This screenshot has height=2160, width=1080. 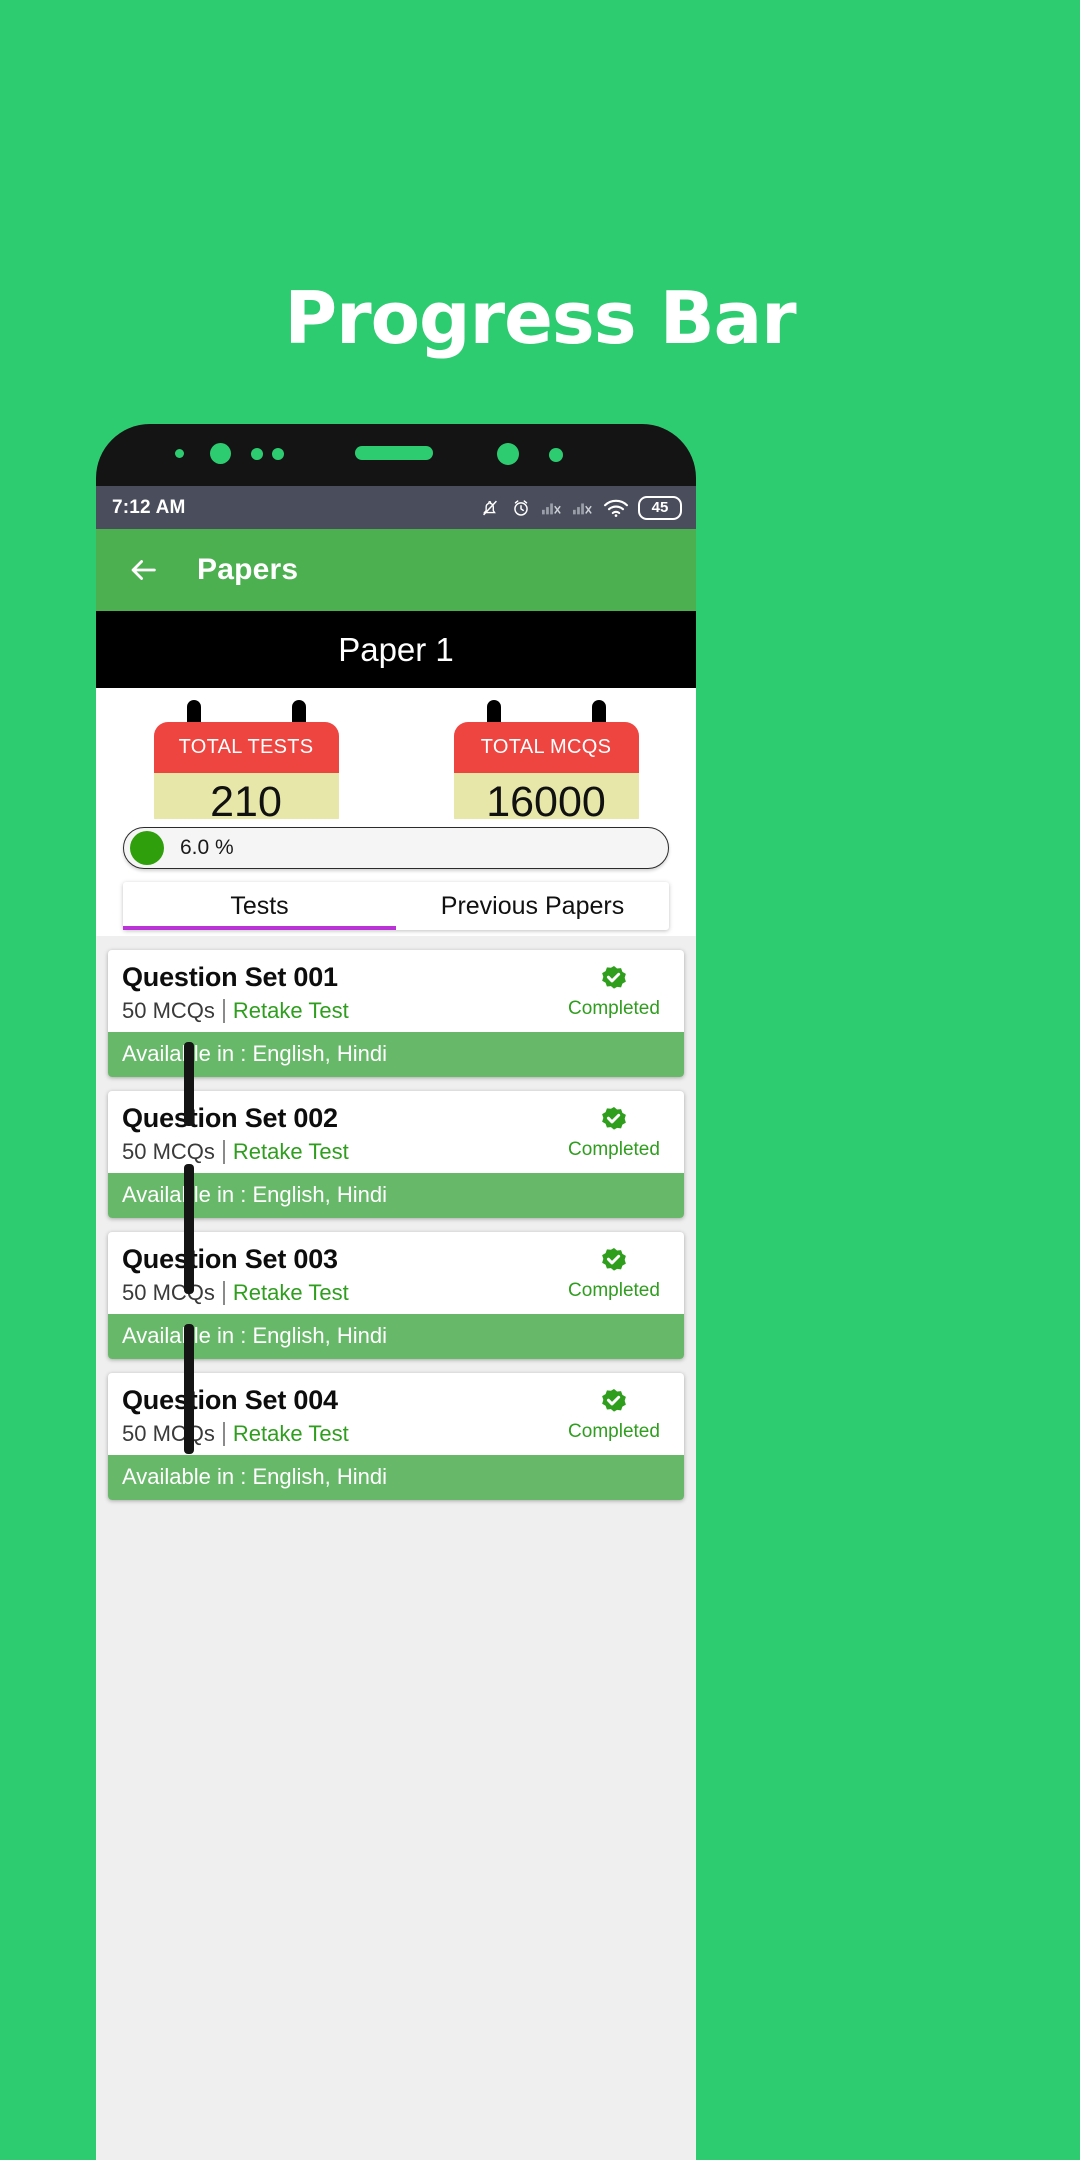 What do you see at coordinates (189, 1389) in the screenshot?
I see `phone-volume-down-button` at bounding box center [189, 1389].